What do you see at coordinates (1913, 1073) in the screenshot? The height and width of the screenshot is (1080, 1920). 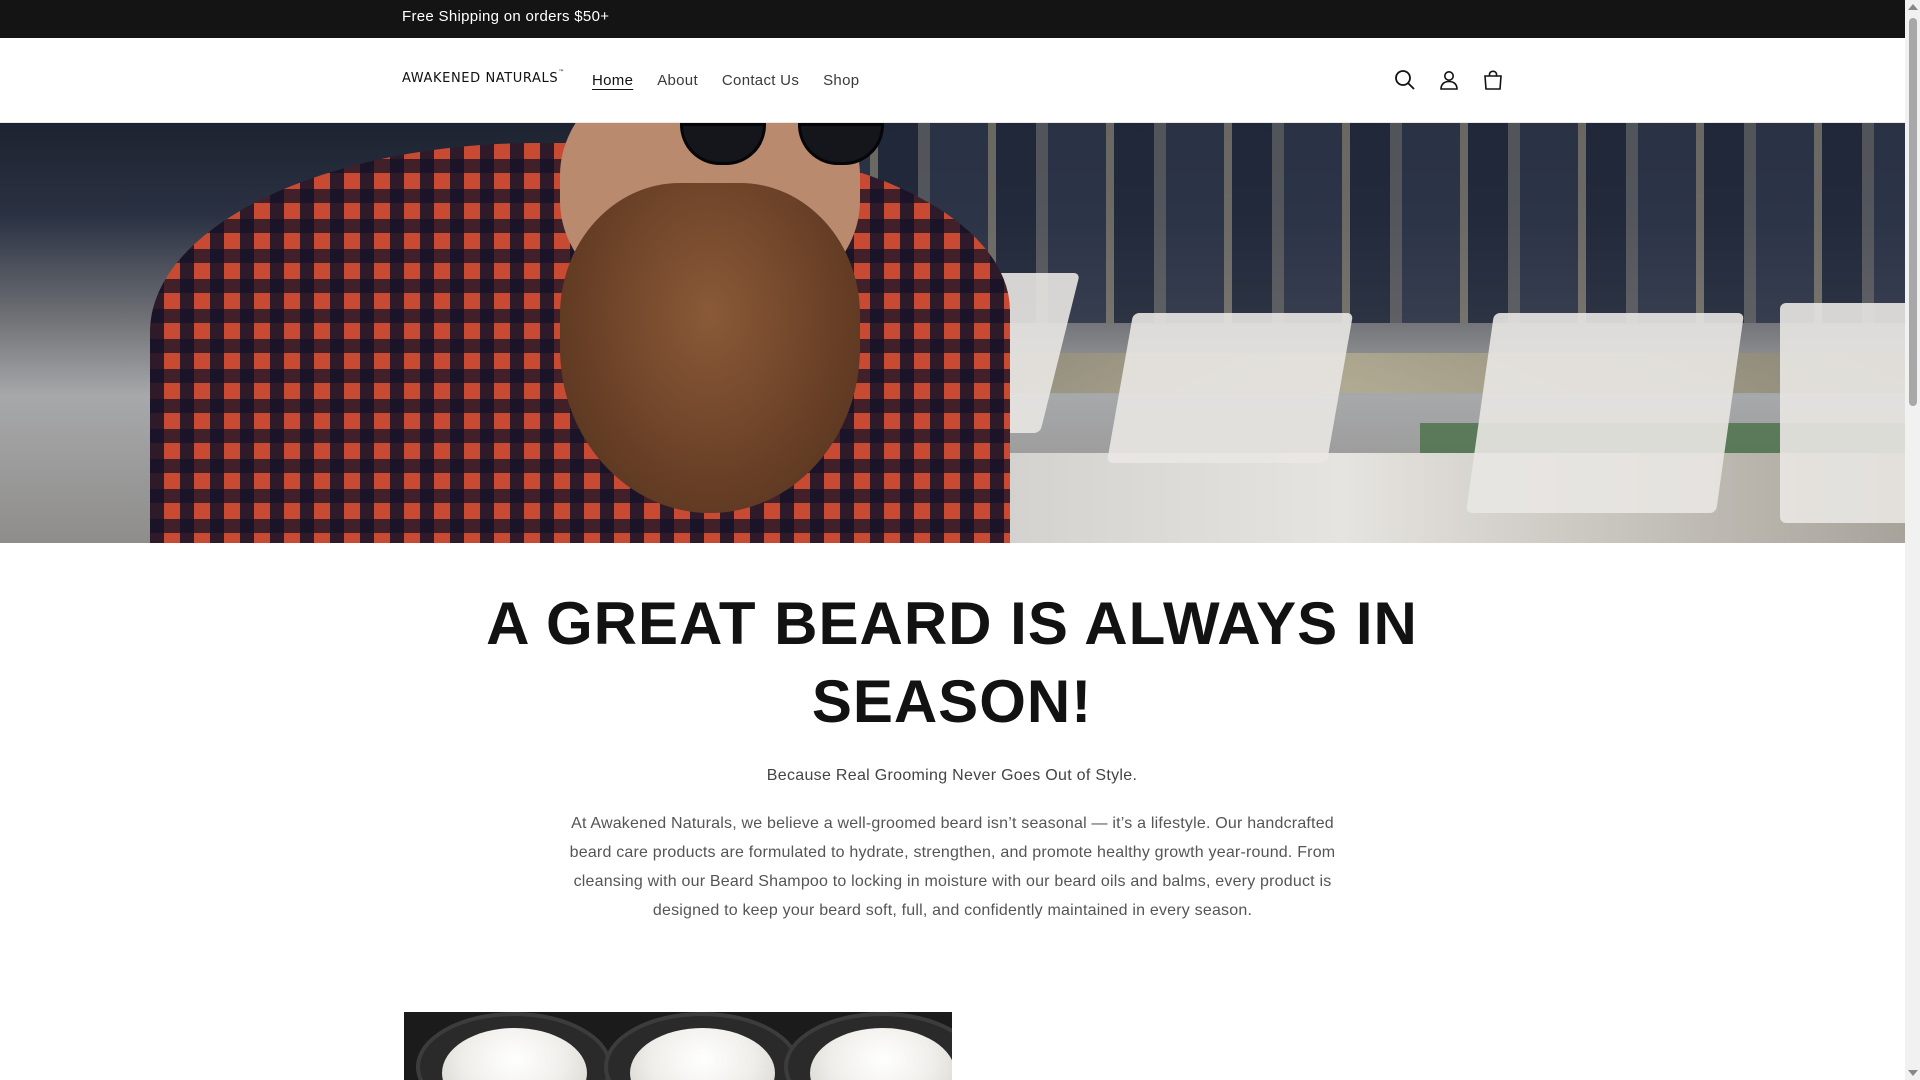 I see `scroll-down-arrow-icon` at bounding box center [1913, 1073].